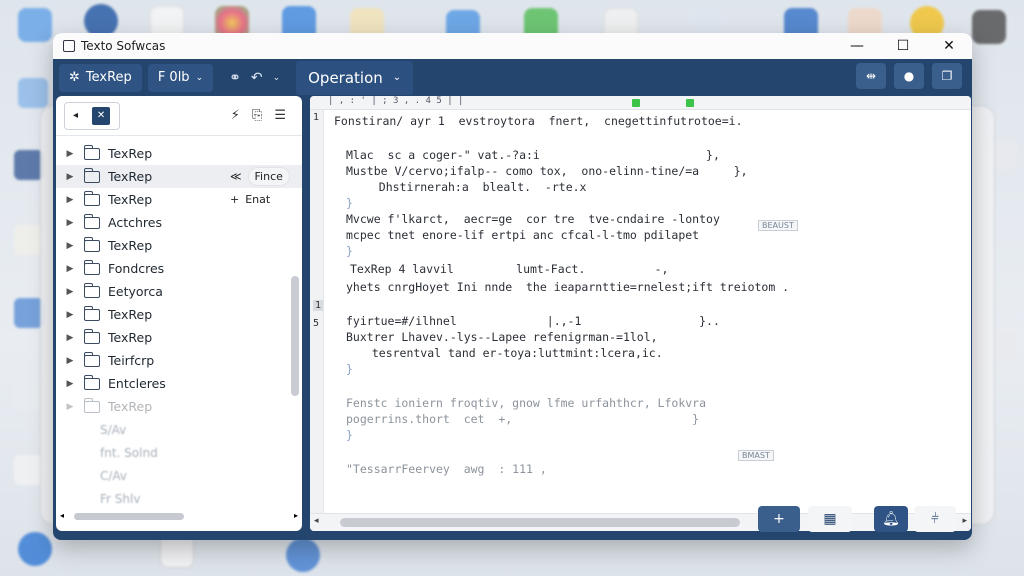 The image size is (1024, 576). What do you see at coordinates (857, 46) in the screenshot?
I see `minimize-button: —` at bounding box center [857, 46].